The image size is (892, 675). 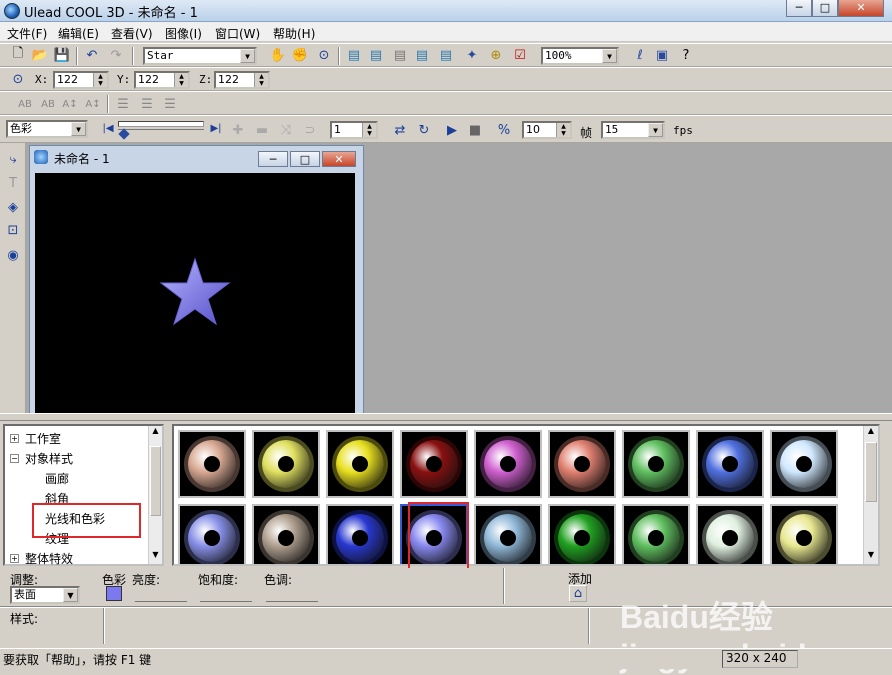 I want to click on object-3d-icon: ◉, so click(x=13, y=255).